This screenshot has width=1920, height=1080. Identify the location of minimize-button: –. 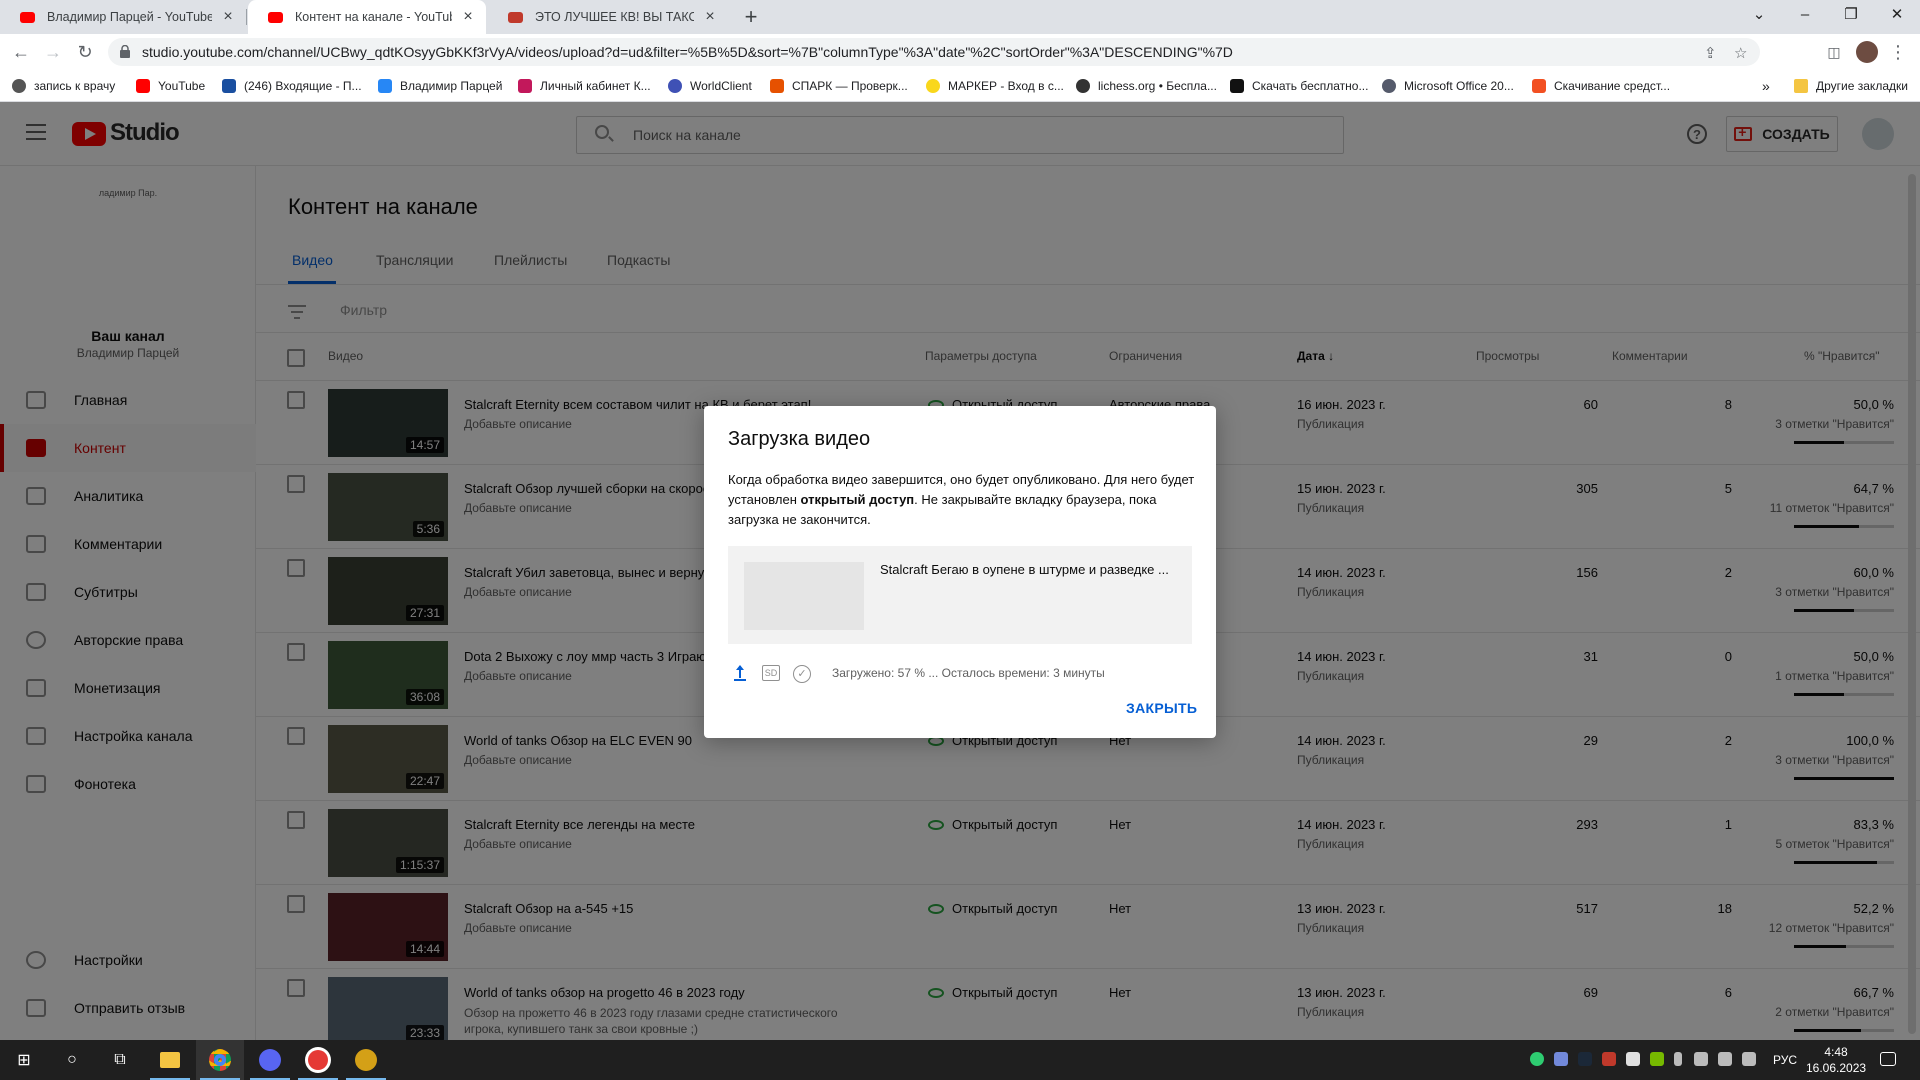
(1805, 16).